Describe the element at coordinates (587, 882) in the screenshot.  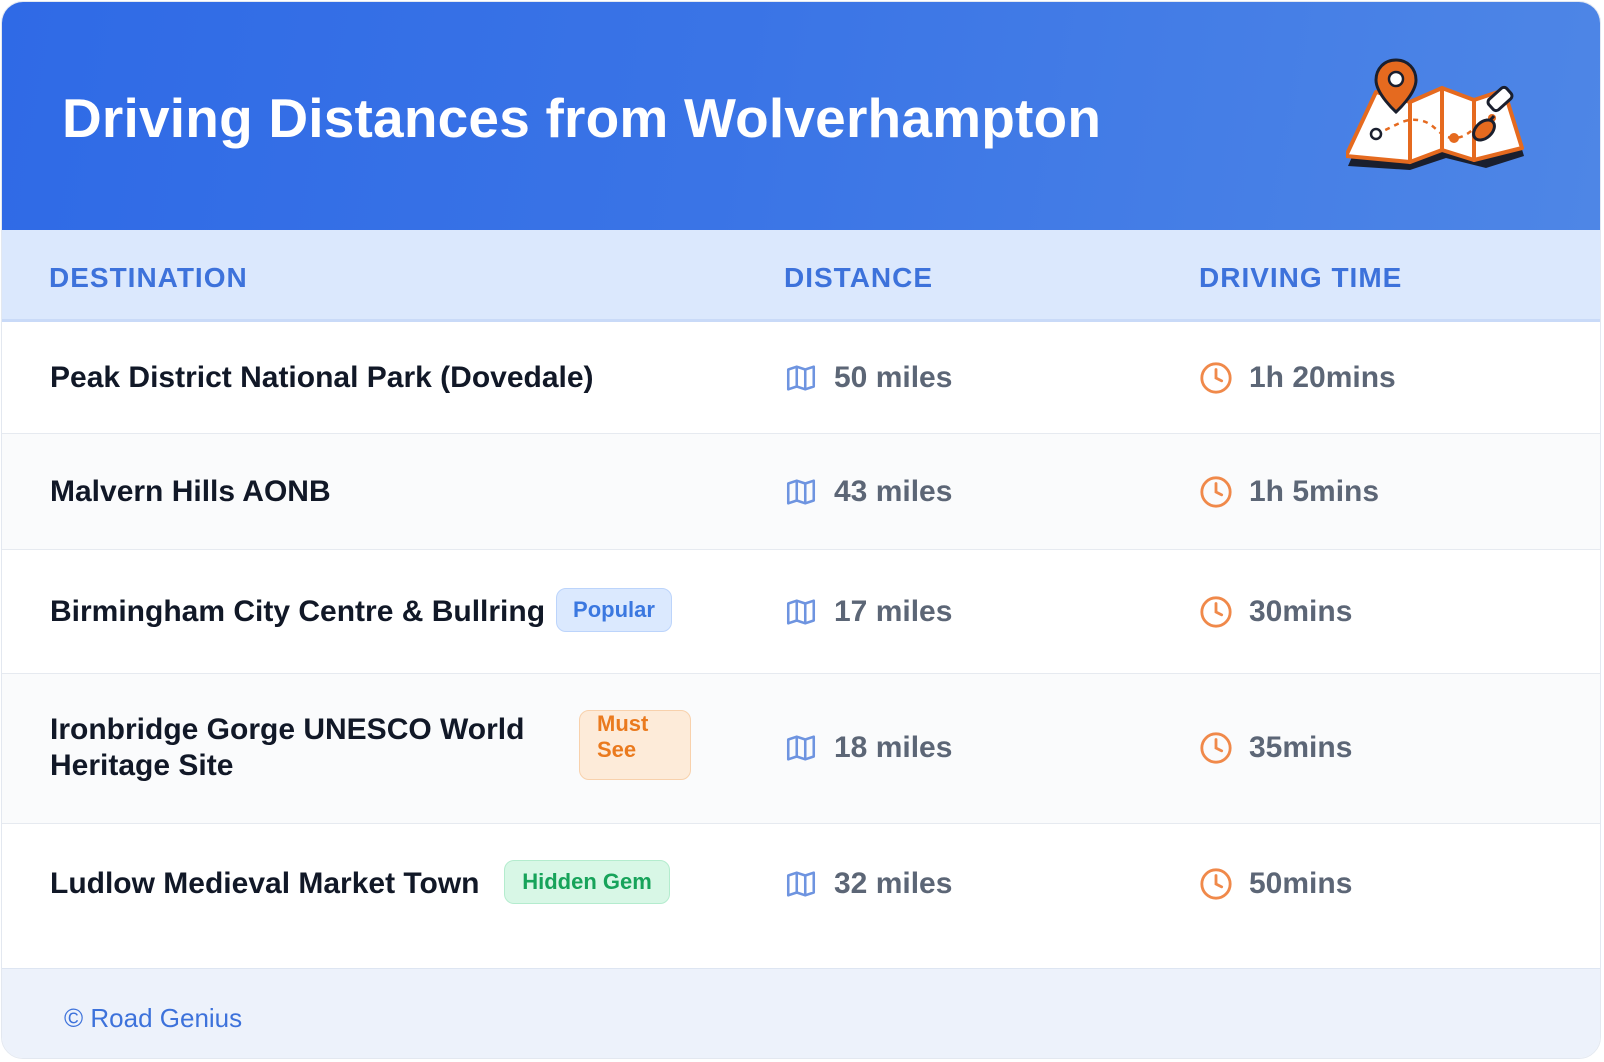
I see `hidden-gem-badge: Hidden Gem` at that location.